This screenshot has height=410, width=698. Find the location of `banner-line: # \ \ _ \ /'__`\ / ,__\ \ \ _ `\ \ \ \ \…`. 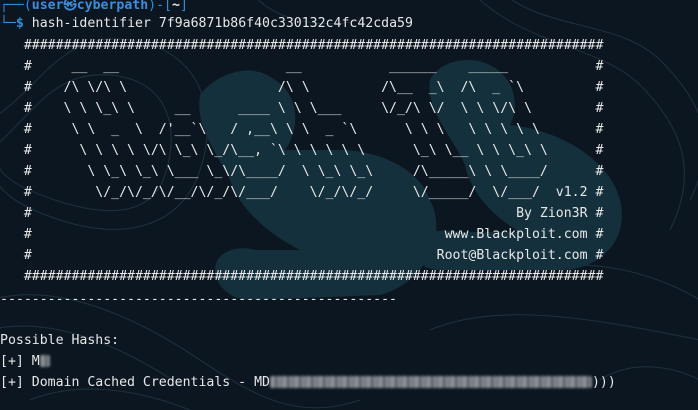

banner-line: # \ \ _ \ /'__`\ / ,__\ \ \ _ `\ \ \ \ \… is located at coordinates (302, 129).